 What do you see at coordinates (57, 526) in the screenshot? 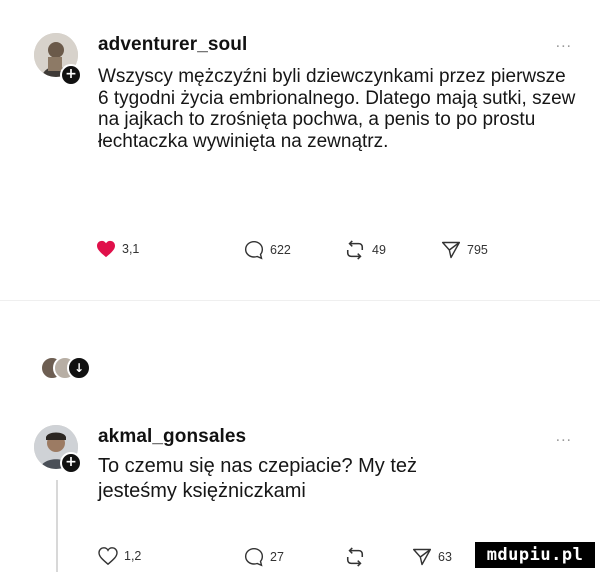
I see `thread-line` at bounding box center [57, 526].